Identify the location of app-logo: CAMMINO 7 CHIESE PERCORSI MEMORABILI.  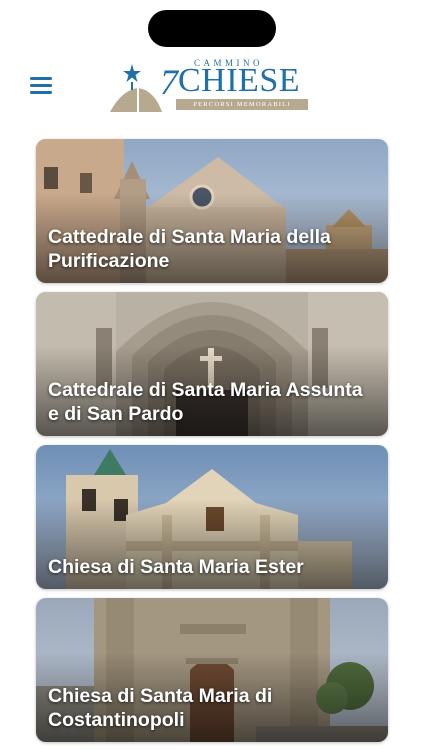
(213, 88).